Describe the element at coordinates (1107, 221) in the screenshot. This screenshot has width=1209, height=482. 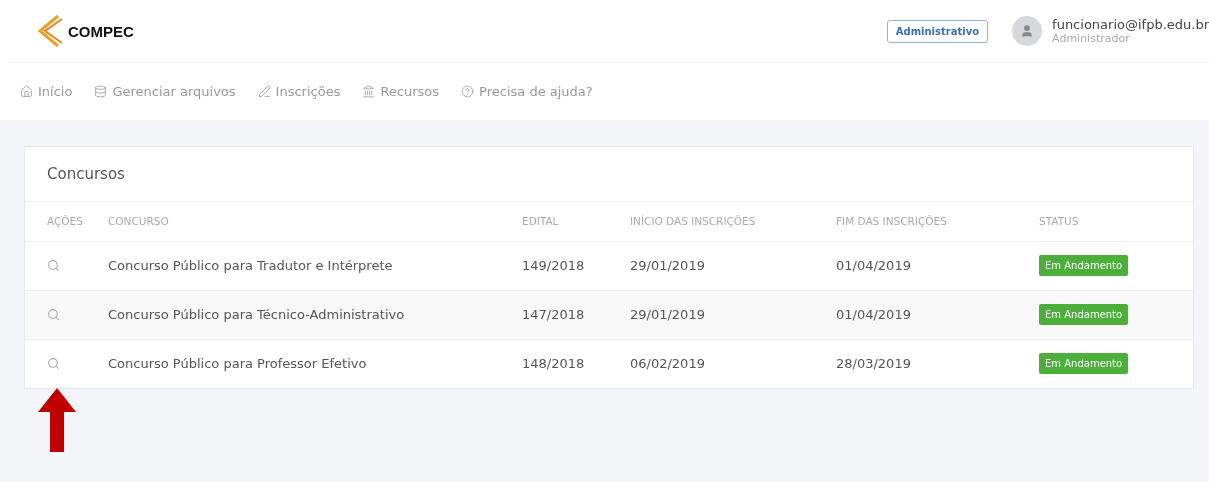
I see `column-header: STATUS` at that location.